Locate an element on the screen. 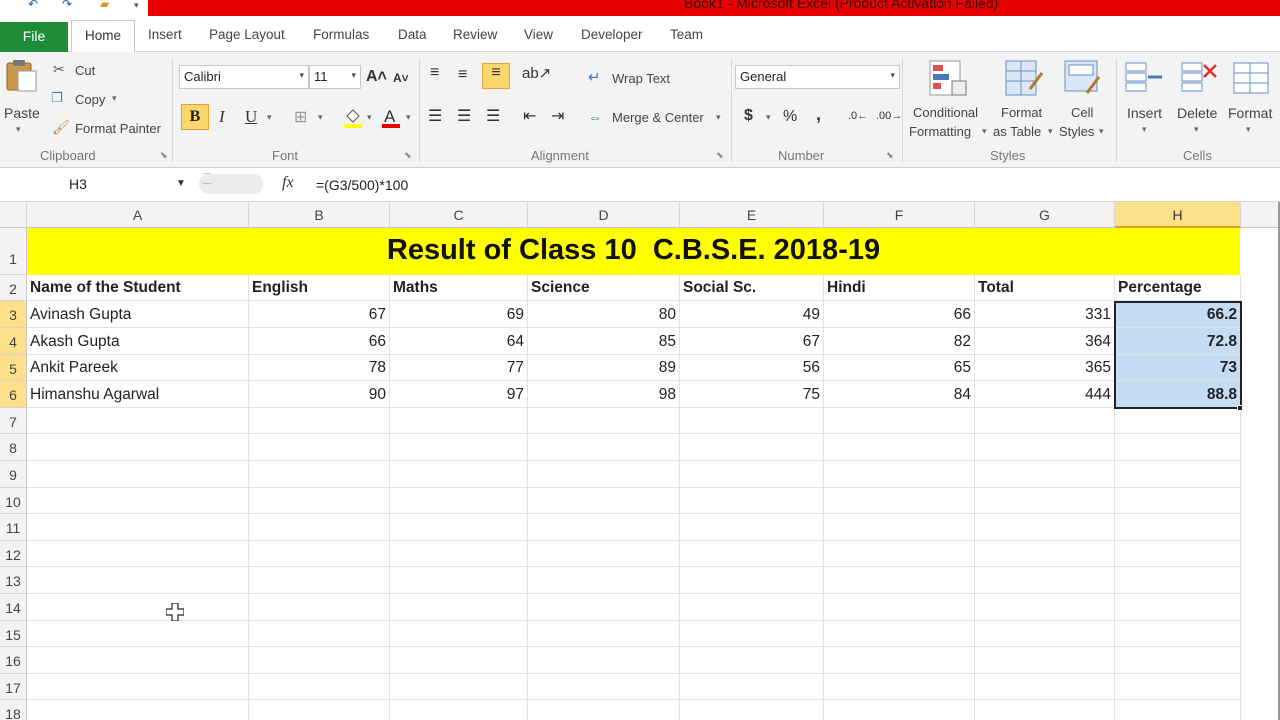 Image resolution: width=1280 pixels, height=720 pixels. format-as-table-icon is located at coordinates (1024, 79).